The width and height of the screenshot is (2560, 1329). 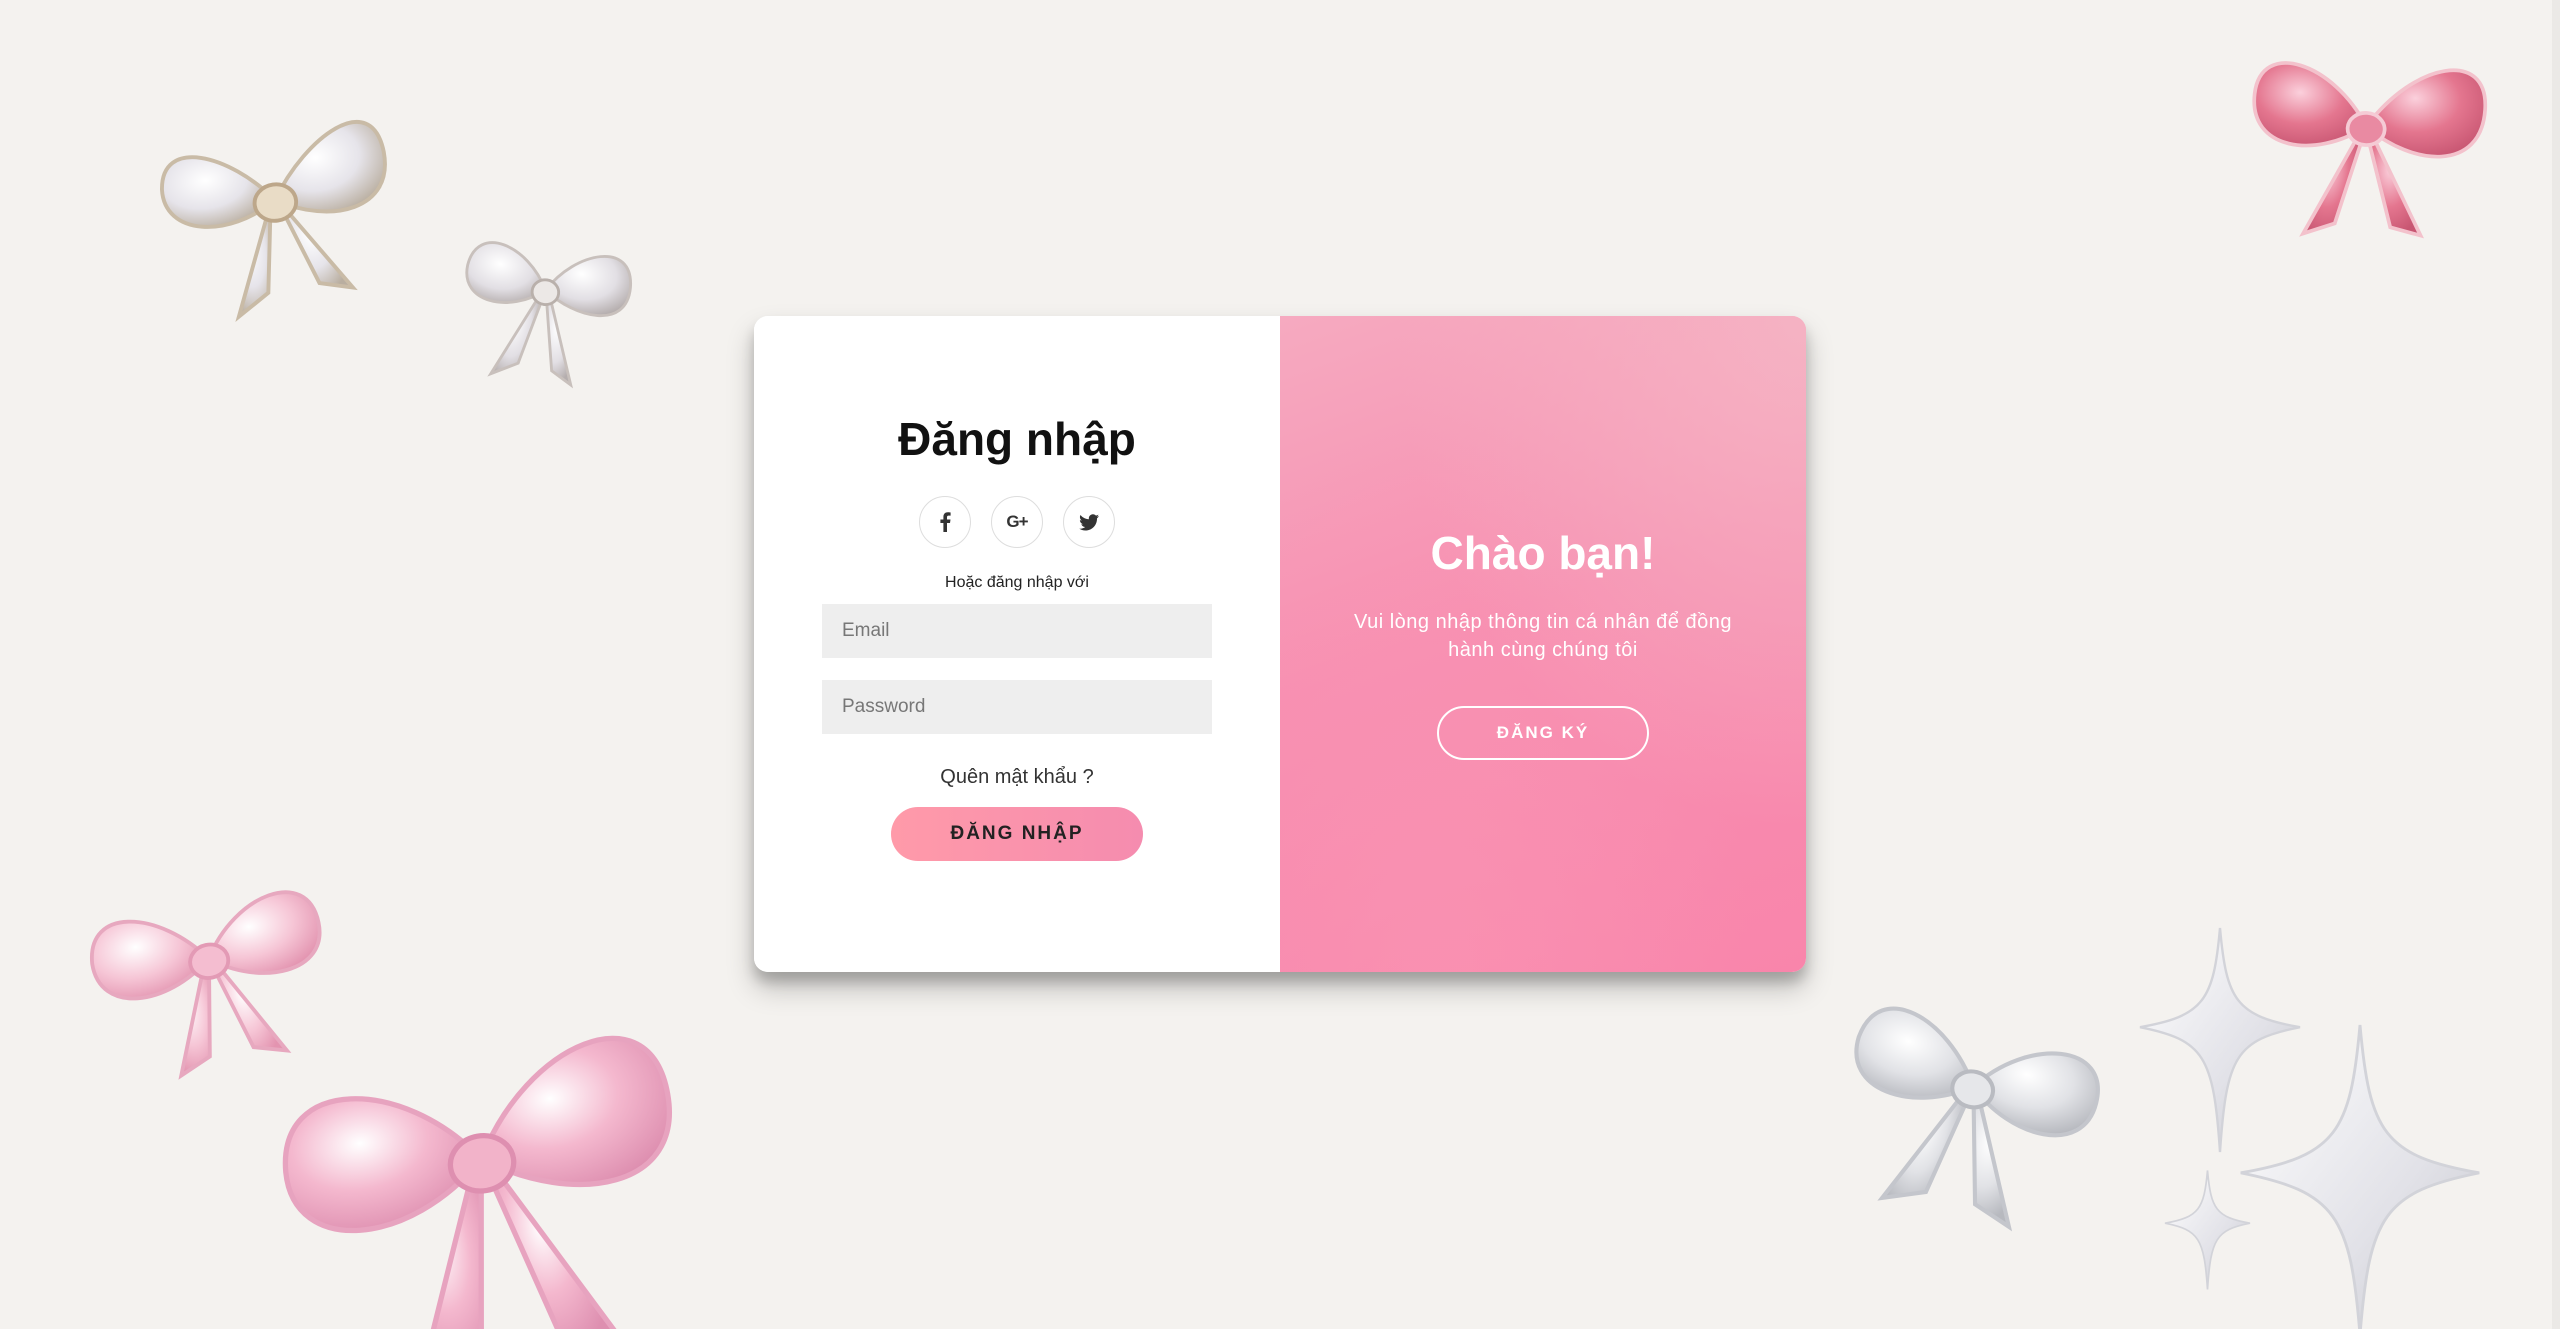 I want to click on twitter-login-button, so click(x=1089, y=522).